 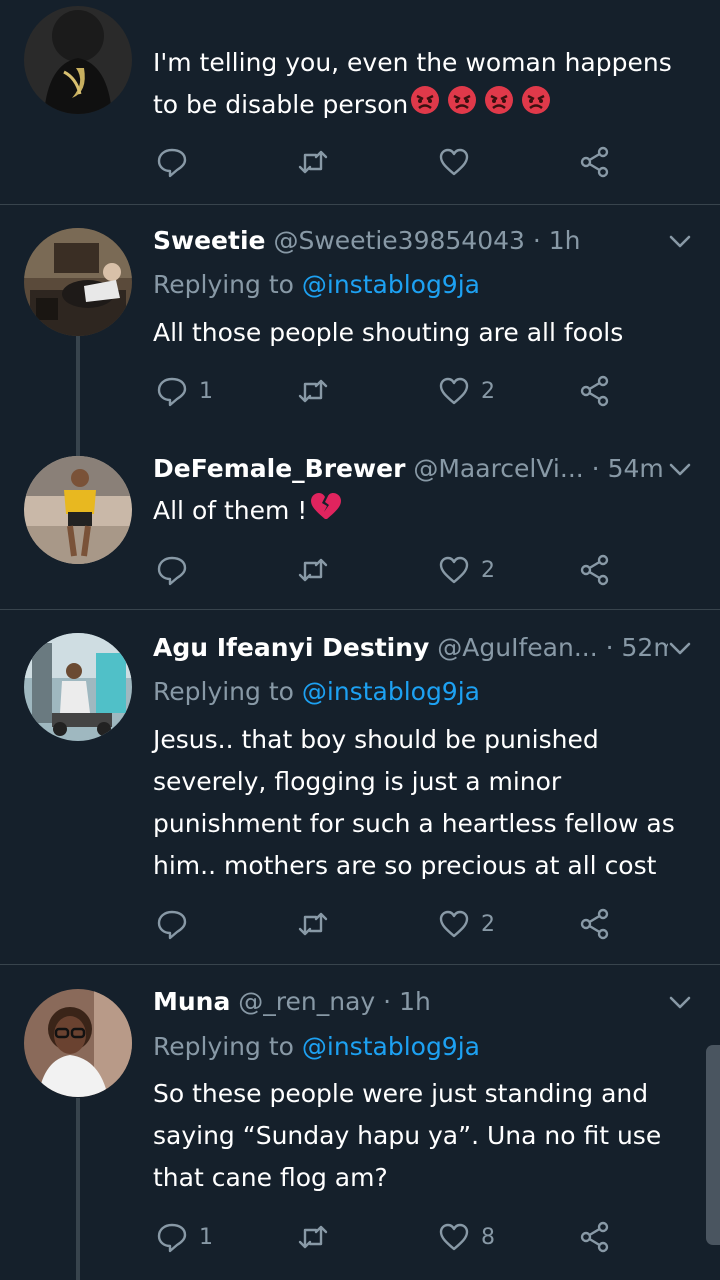 I want to click on user-handle: @Sweetie39854043, so click(x=398, y=240).